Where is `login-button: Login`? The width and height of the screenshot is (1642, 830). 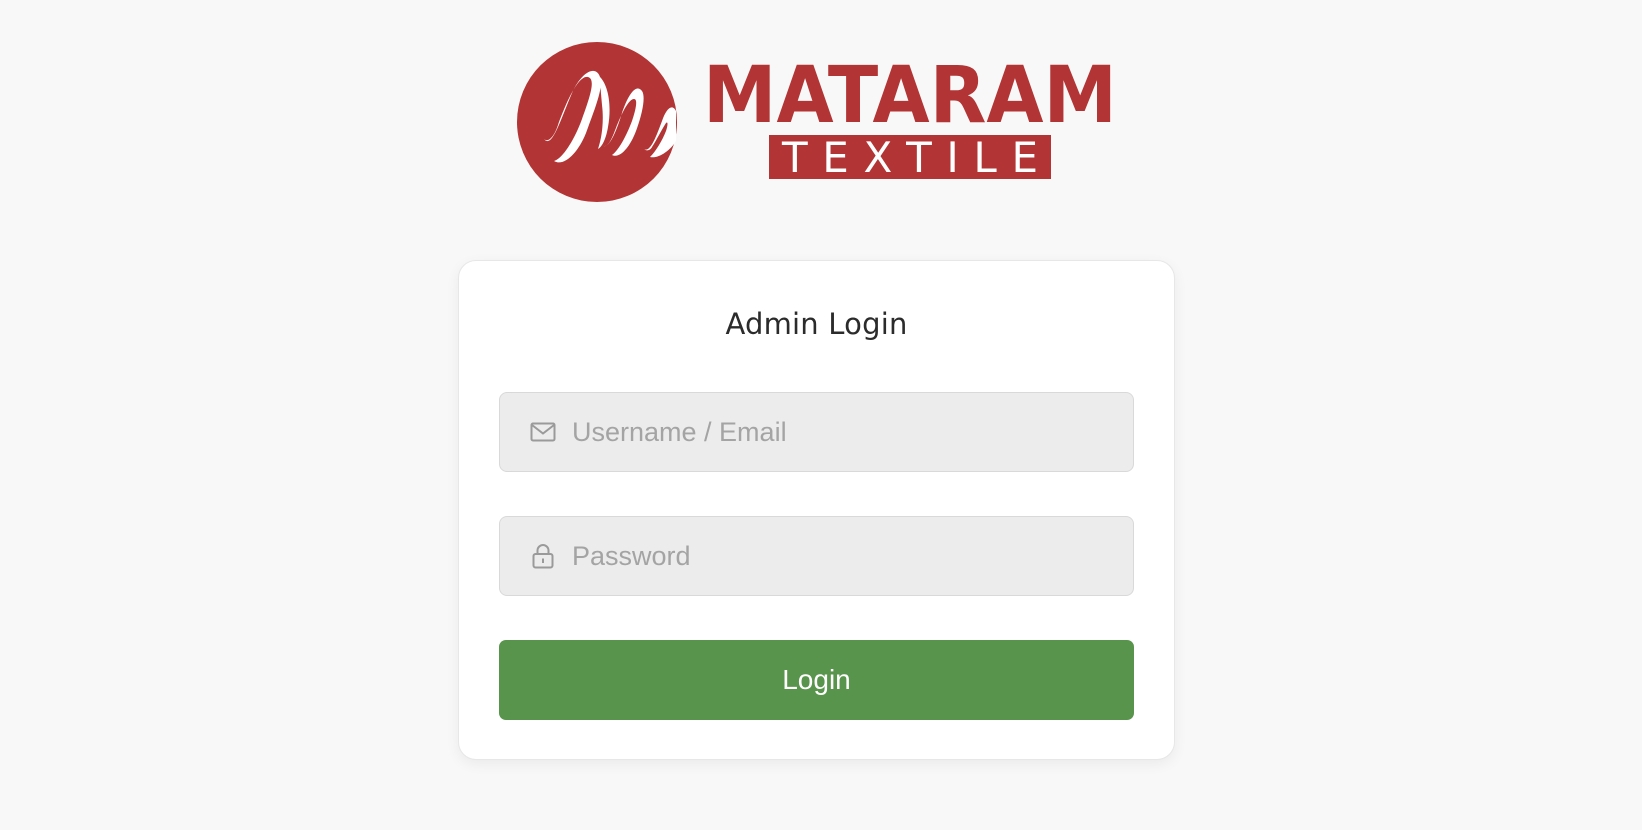
login-button: Login is located at coordinates (816, 680).